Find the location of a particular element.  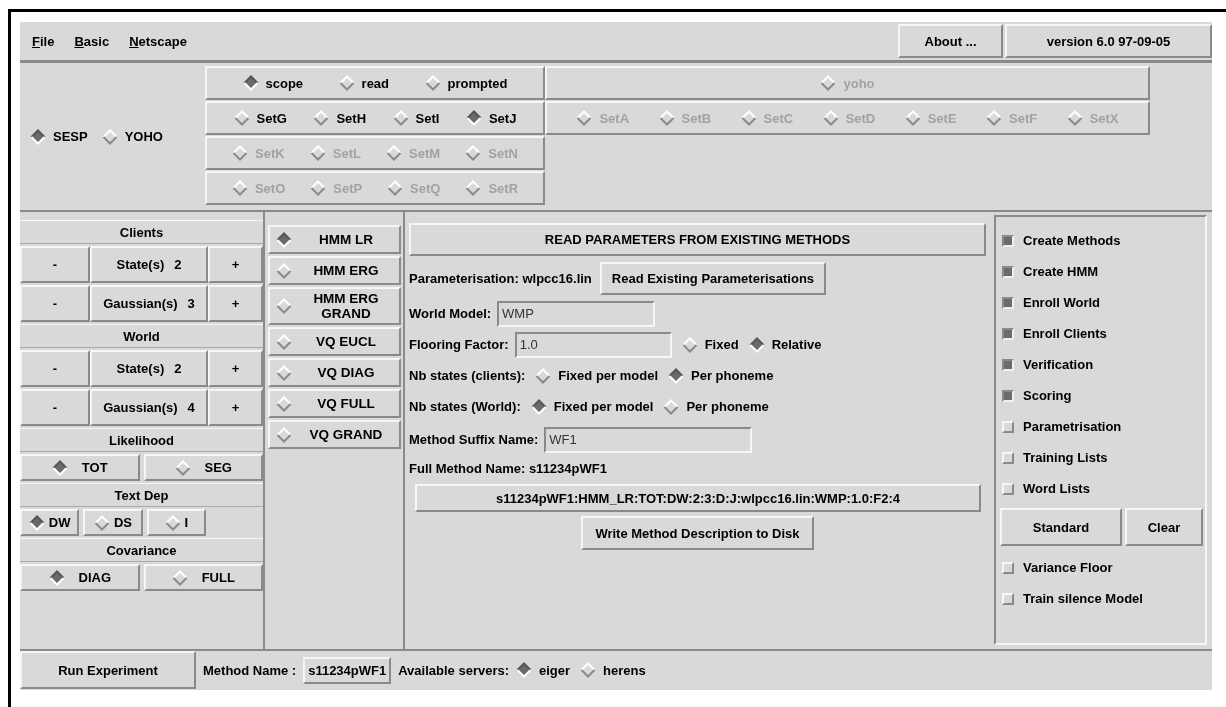

checkbox: Parametrisation is located at coordinates (1103, 426).